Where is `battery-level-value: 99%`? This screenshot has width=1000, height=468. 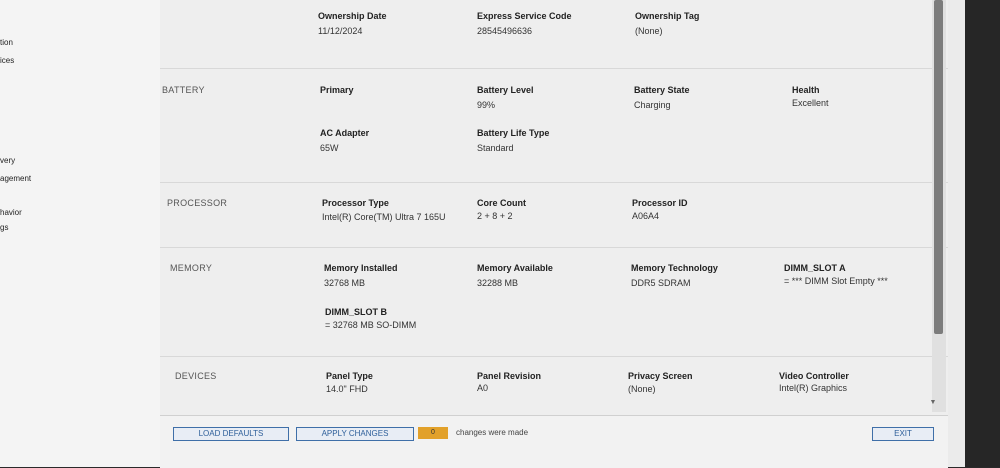
battery-level-value: 99% is located at coordinates (486, 105).